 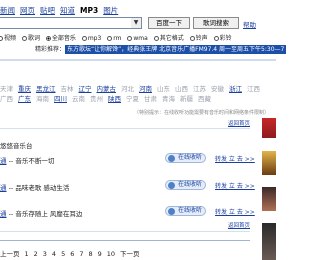 What do you see at coordinates (114, 38) in the screenshot?
I see `filter-rm: rm` at bounding box center [114, 38].